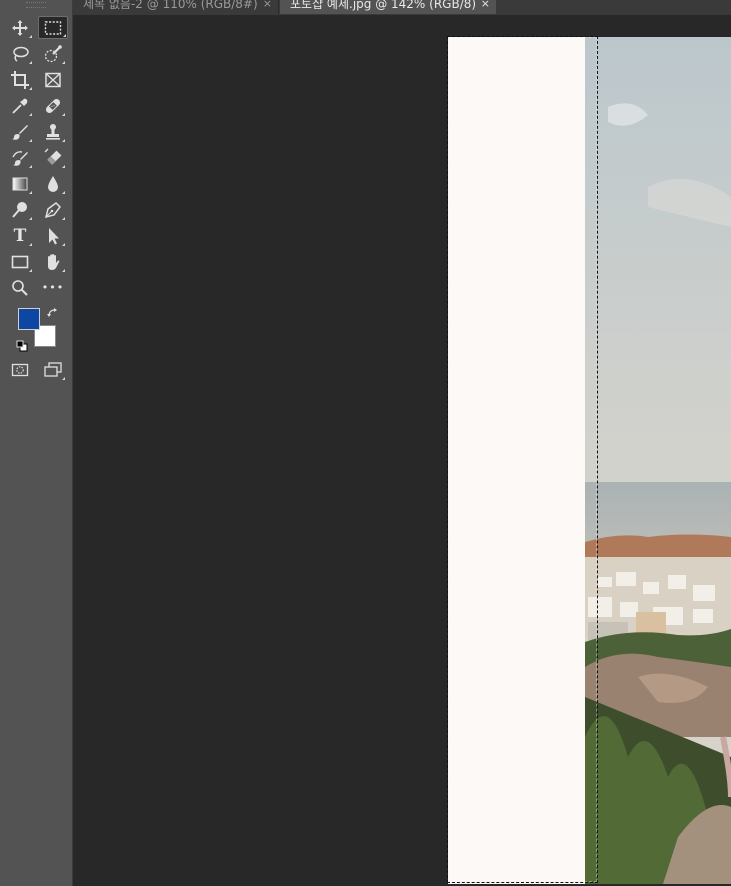 The height and width of the screenshot is (886, 731). I want to click on gradient-icon, so click(20, 184).